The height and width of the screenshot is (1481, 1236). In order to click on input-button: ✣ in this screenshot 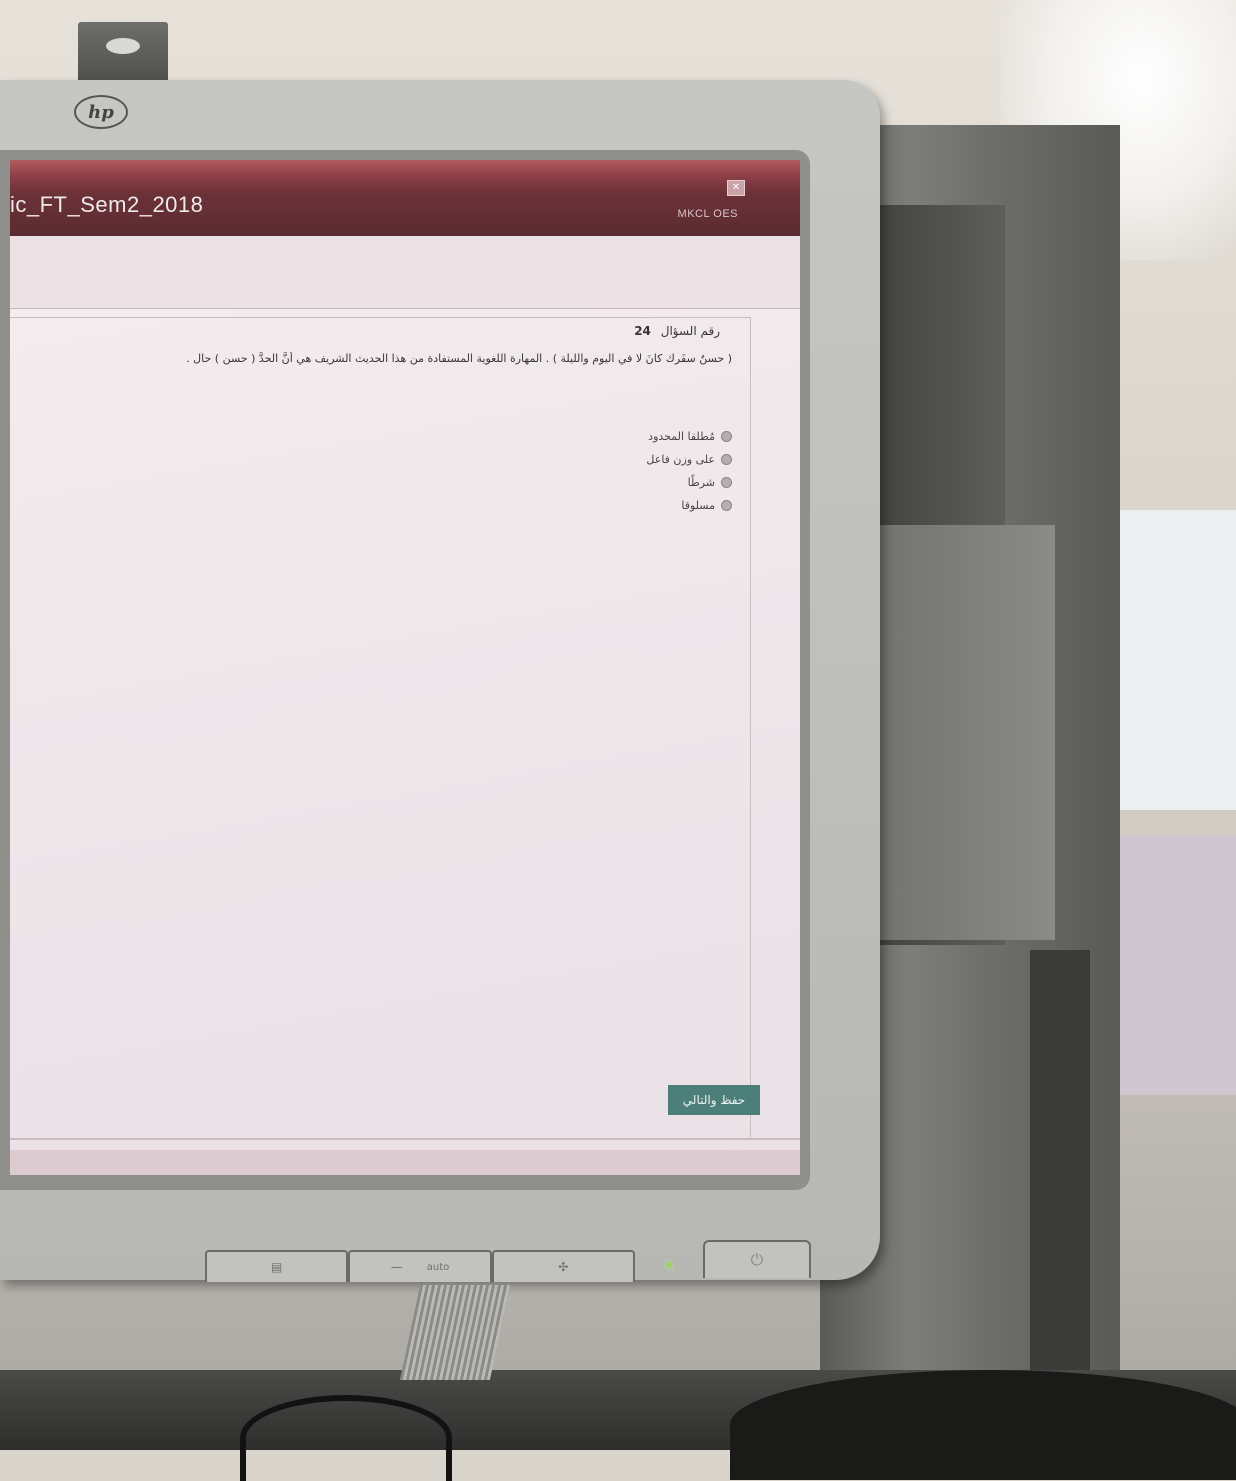, I will do `click(563, 1266)`.